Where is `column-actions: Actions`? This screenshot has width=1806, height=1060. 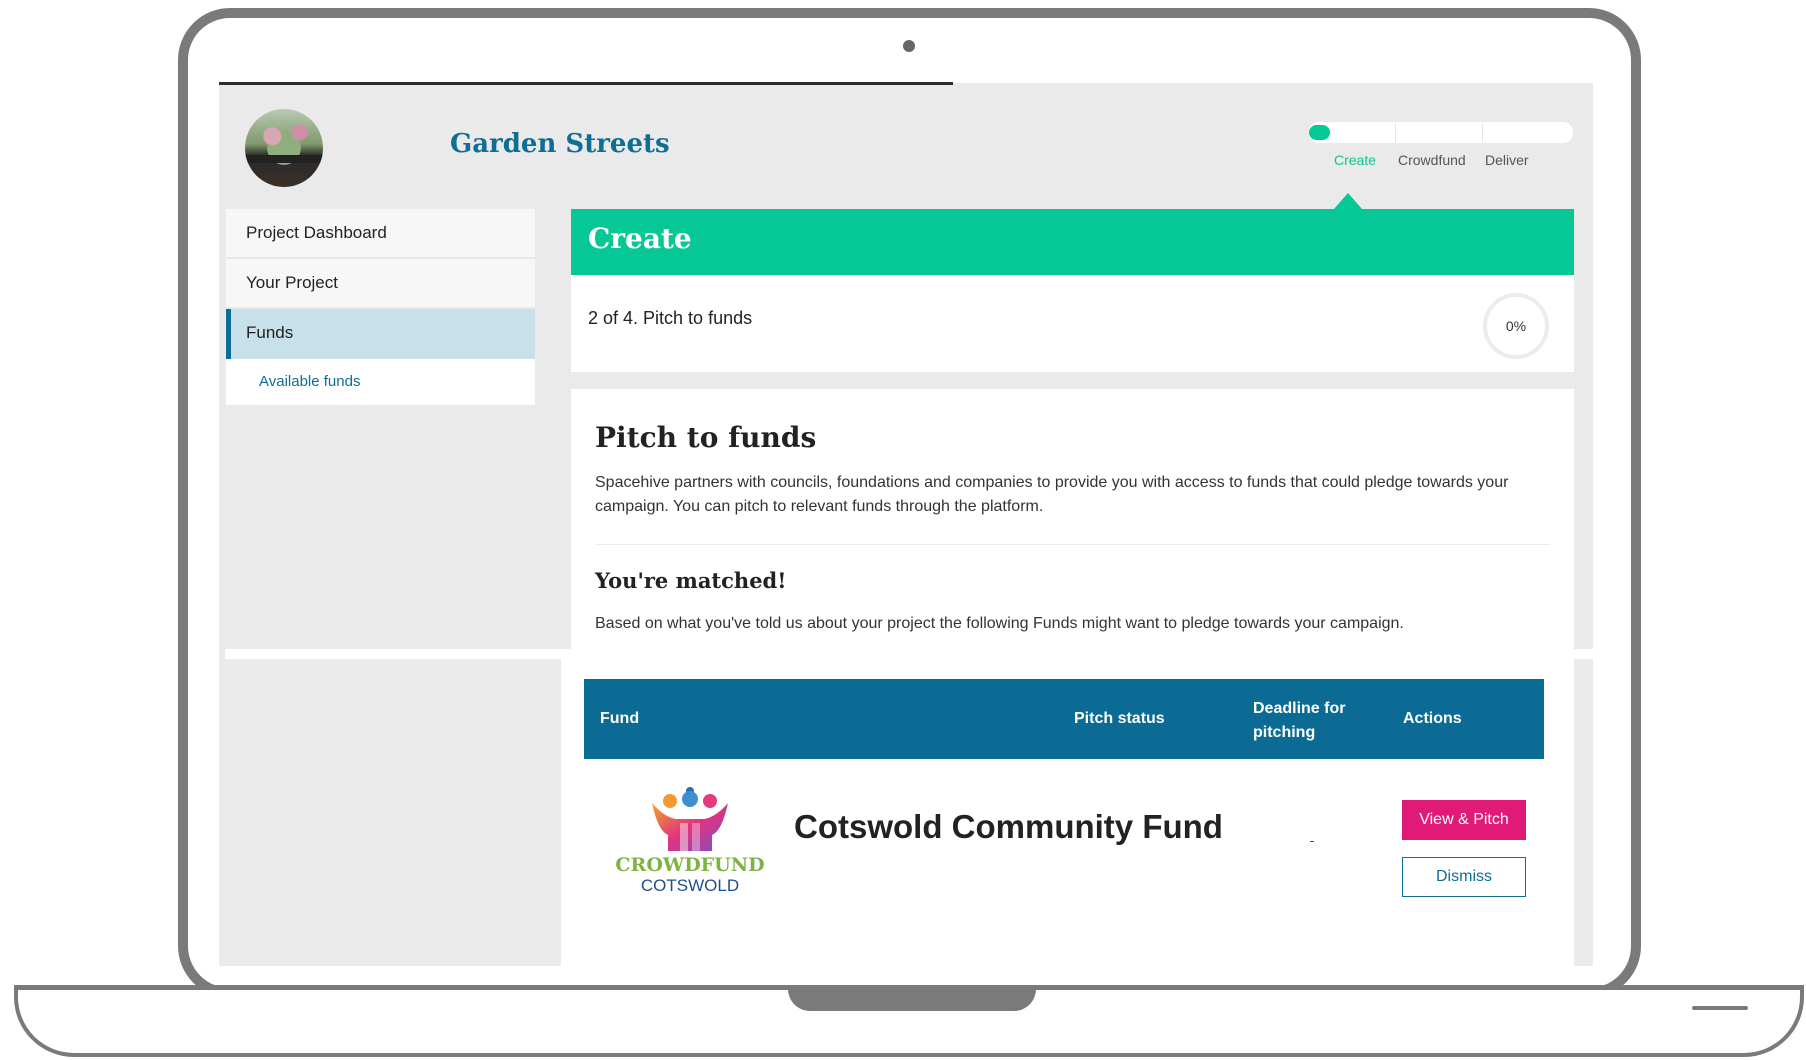
column-actions: Actions is located at coordinates (1432, 718).